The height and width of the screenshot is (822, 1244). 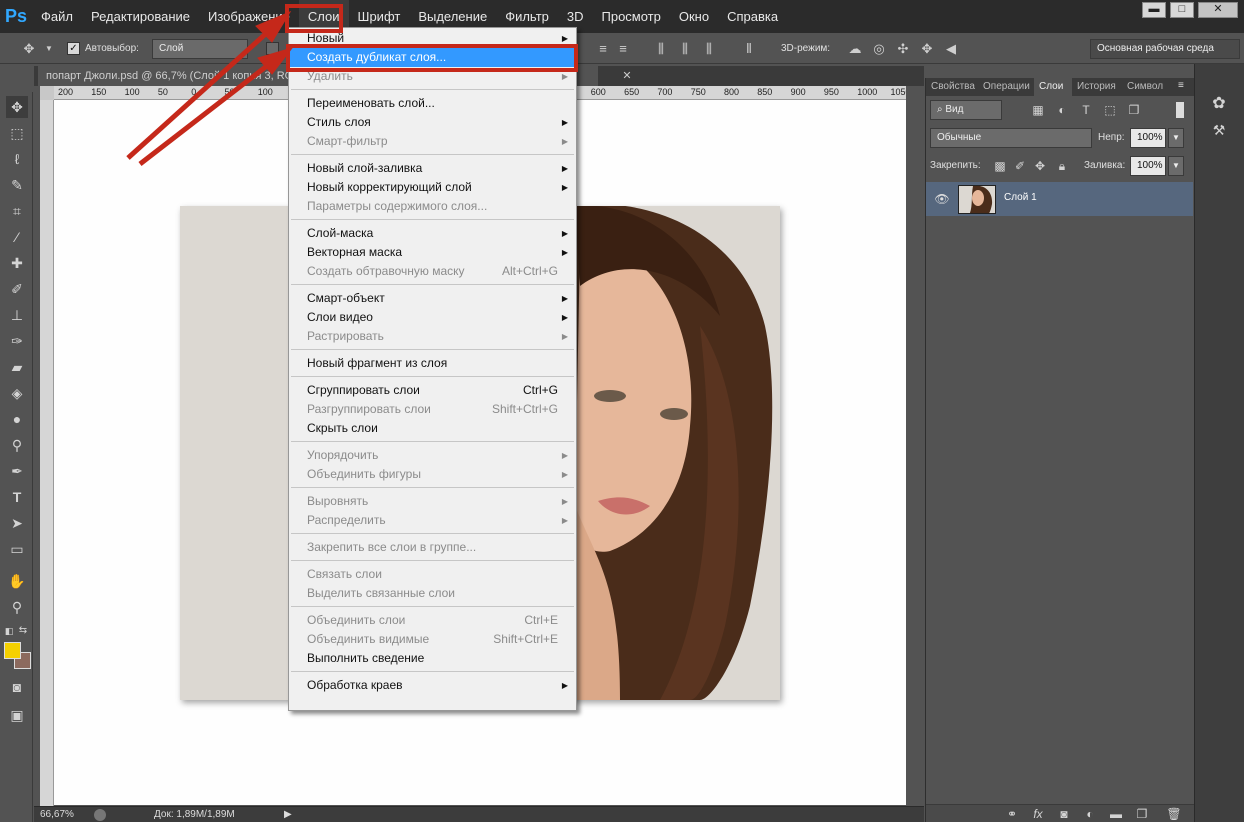 I want to click on maximize-button: □, so click(x=1182, y=10).